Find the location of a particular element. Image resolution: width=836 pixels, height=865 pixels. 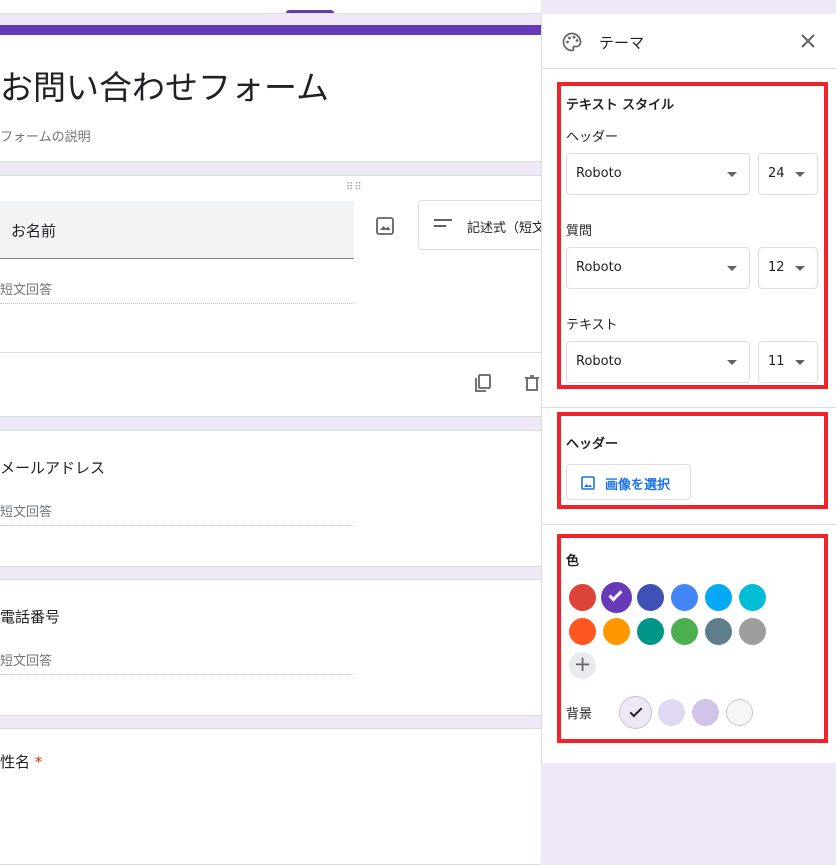

text-font-value: Roboto is located at coordinates (599, 361).